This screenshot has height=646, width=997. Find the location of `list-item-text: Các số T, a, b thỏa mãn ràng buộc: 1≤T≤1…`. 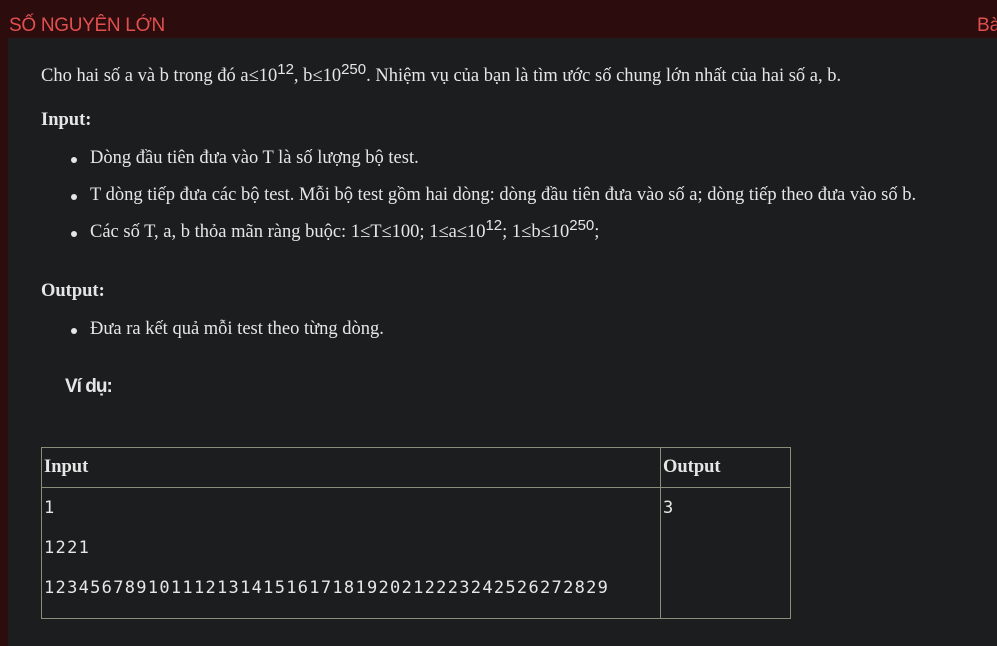

list-item-text: Các số T, a, b thỏa mãn ràng buộc: 1≤T≤1… is located at coordinates (288, 232).